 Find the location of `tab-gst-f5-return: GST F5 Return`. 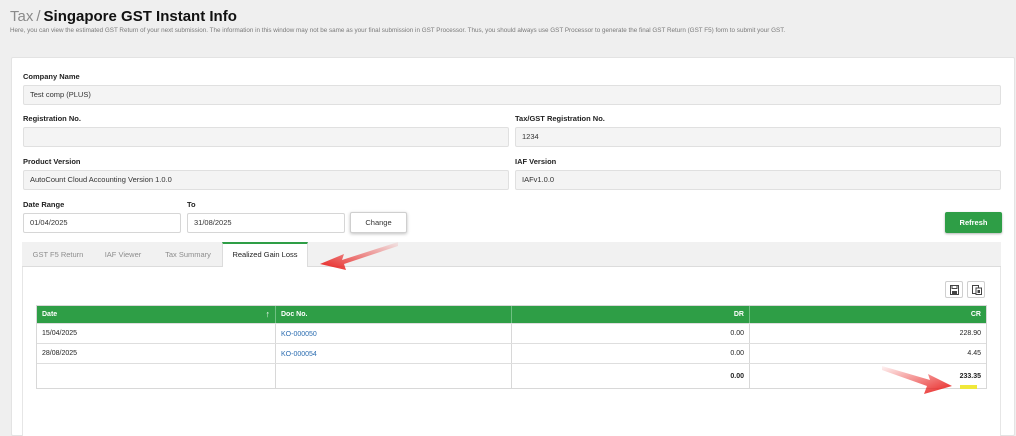

tab-gst-f5-return: GST F5 Return is located at coordinates (58, 254).